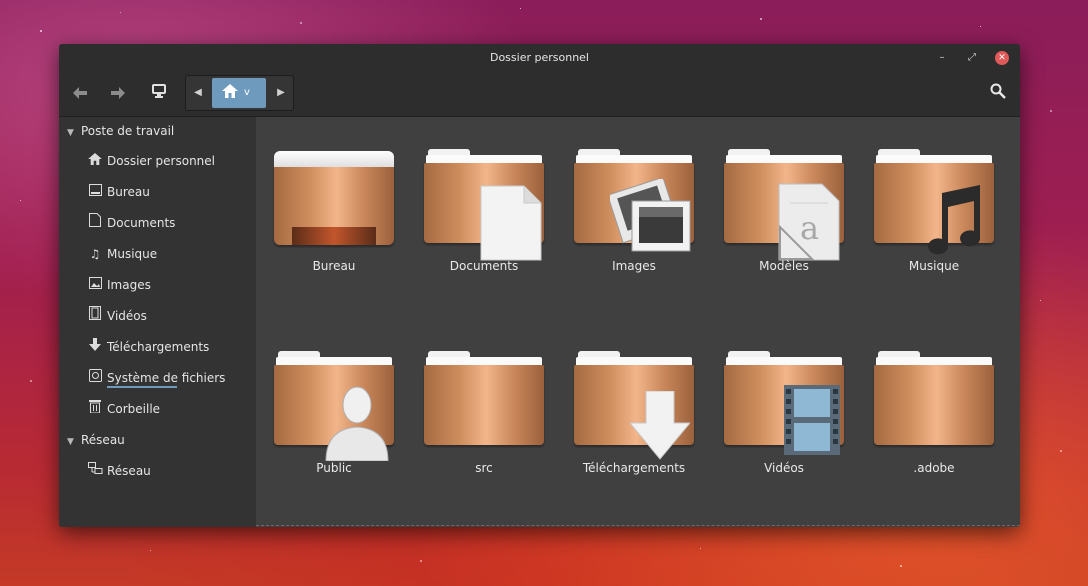  Describe the element at coordinates (120, 131) in the screenshot. I see `sidebar-section-places: ▼ Poste de travail` at that location.